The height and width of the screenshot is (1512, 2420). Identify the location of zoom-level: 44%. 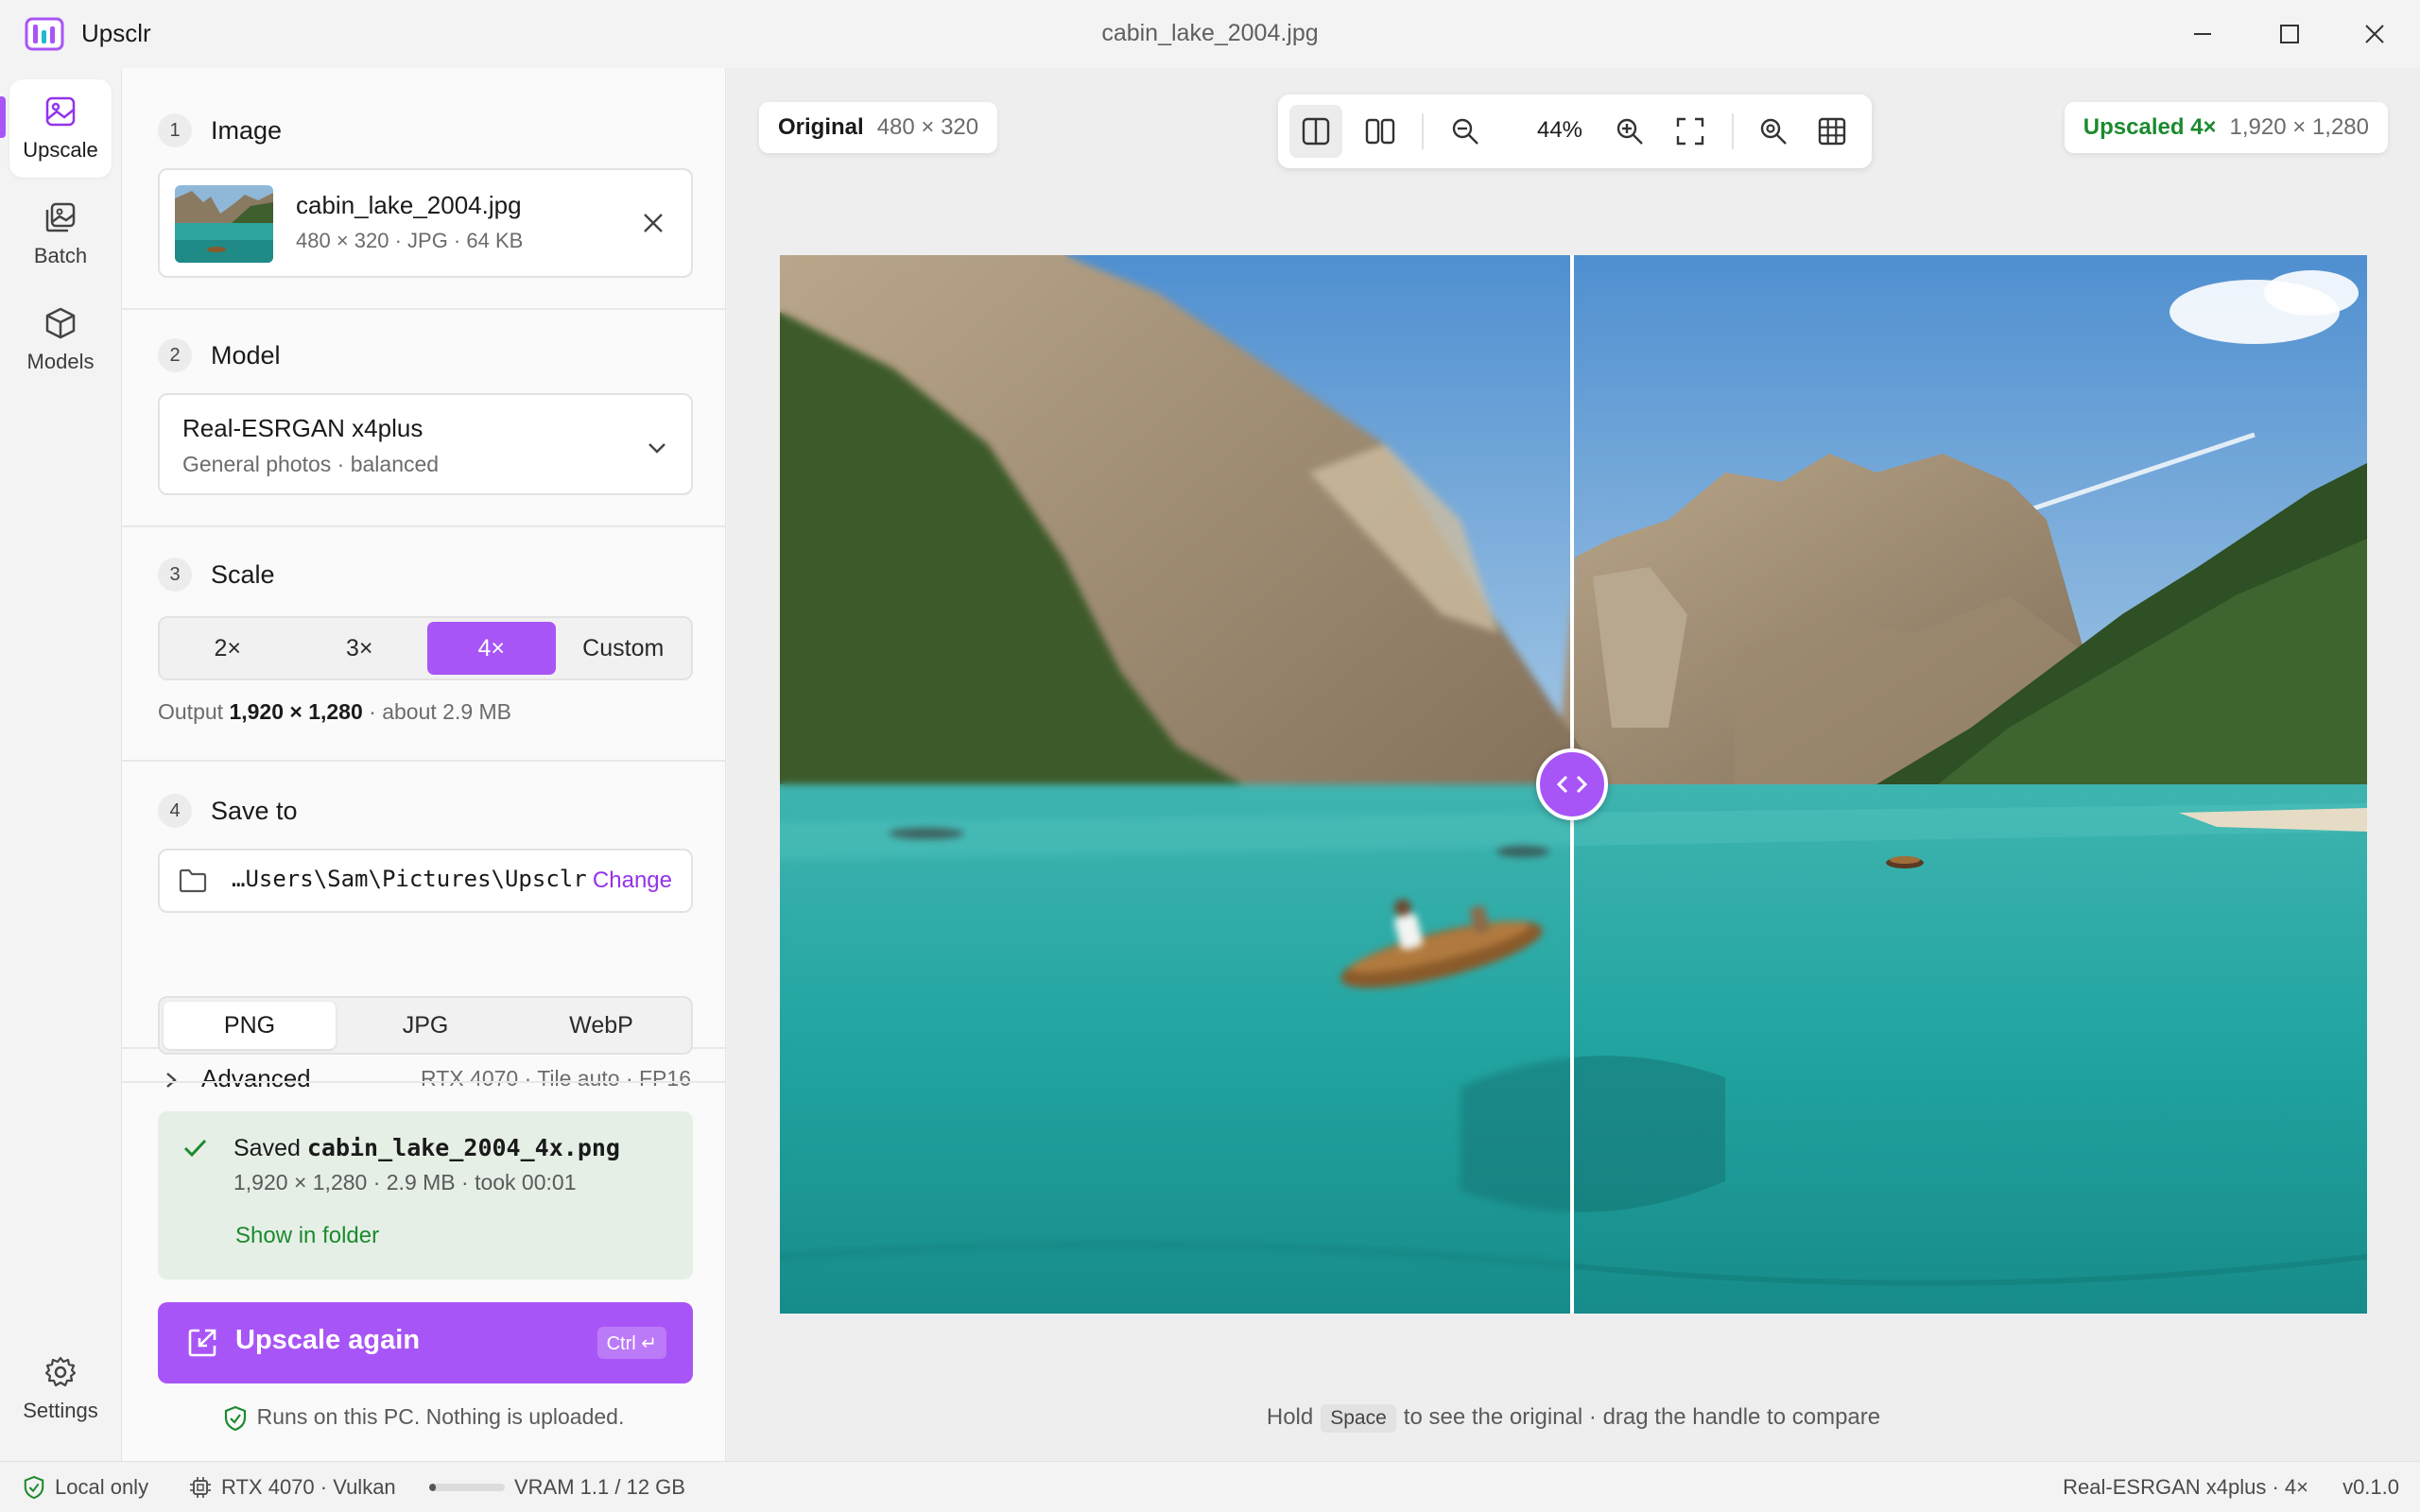
(1560, 130).